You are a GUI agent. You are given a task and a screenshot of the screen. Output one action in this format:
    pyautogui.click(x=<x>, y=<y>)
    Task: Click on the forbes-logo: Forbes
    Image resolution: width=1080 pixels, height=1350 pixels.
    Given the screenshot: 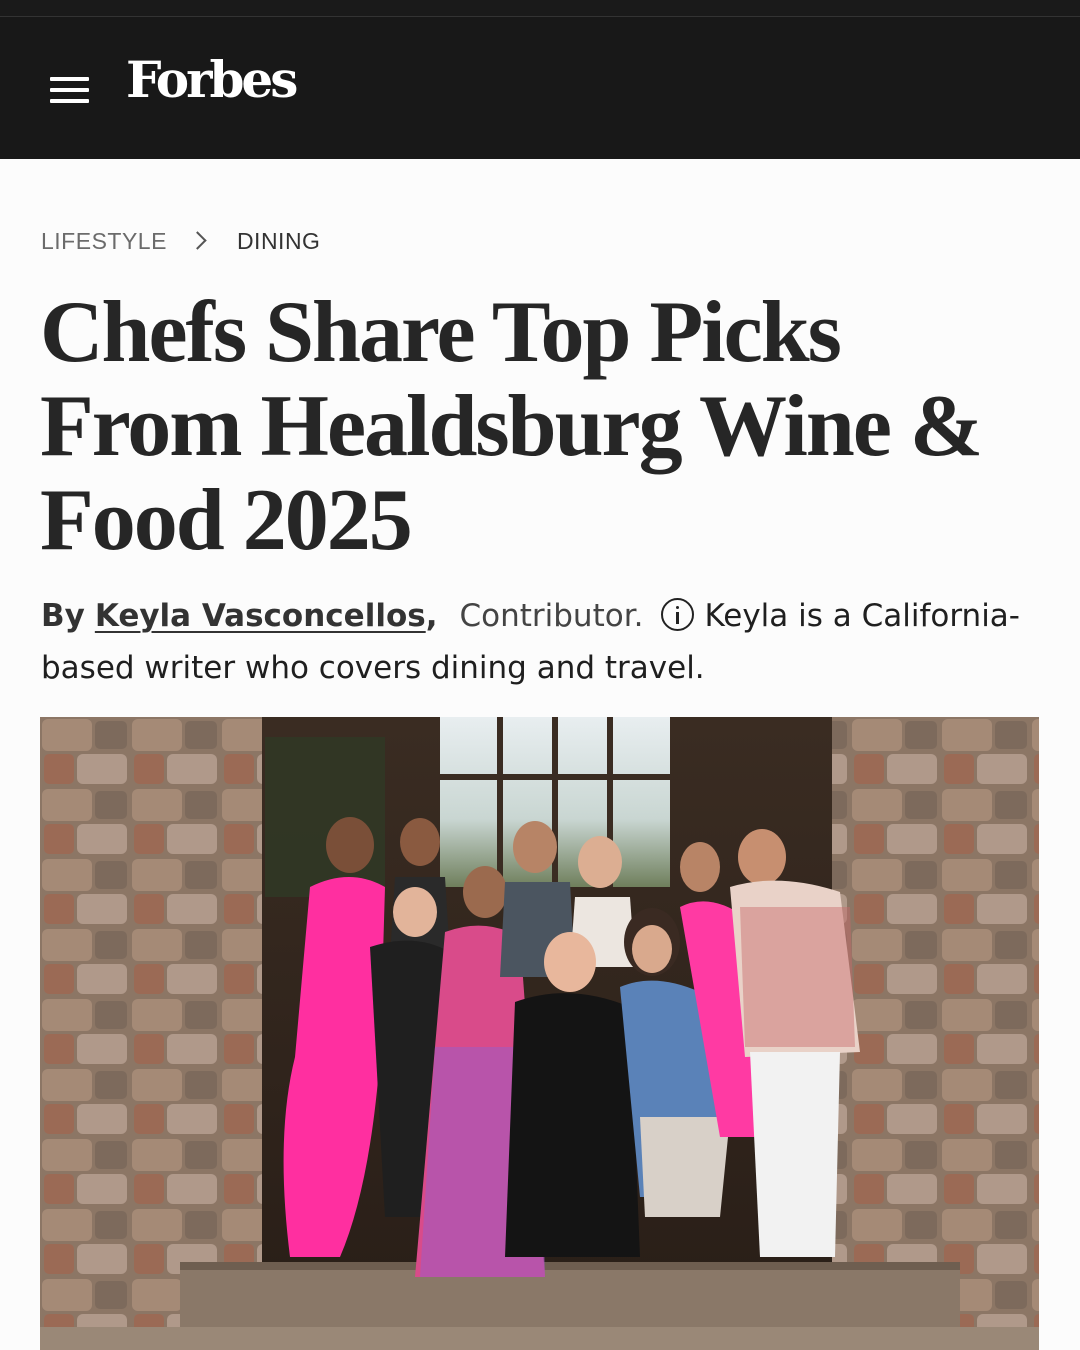 What is the action you would take?
    pyautogui.click(x=212, y=80)
    